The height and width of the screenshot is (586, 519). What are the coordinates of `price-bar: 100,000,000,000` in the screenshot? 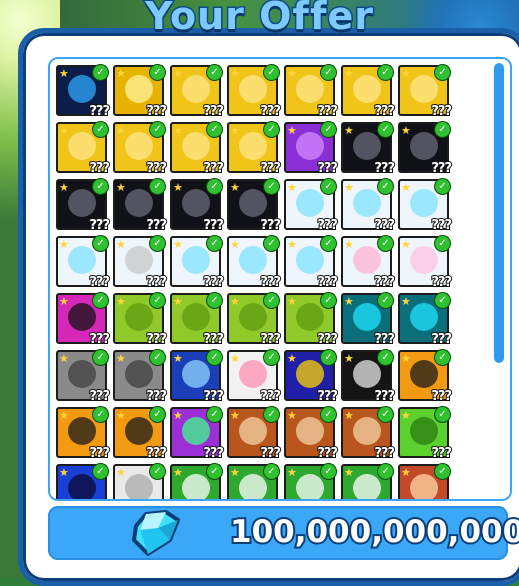 It's located at (283, 533).